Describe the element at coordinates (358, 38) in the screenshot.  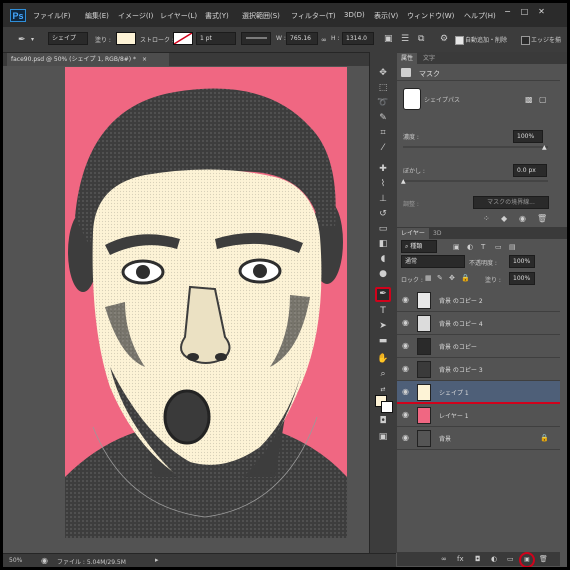
I see `height-field: 1314.0` at that location.